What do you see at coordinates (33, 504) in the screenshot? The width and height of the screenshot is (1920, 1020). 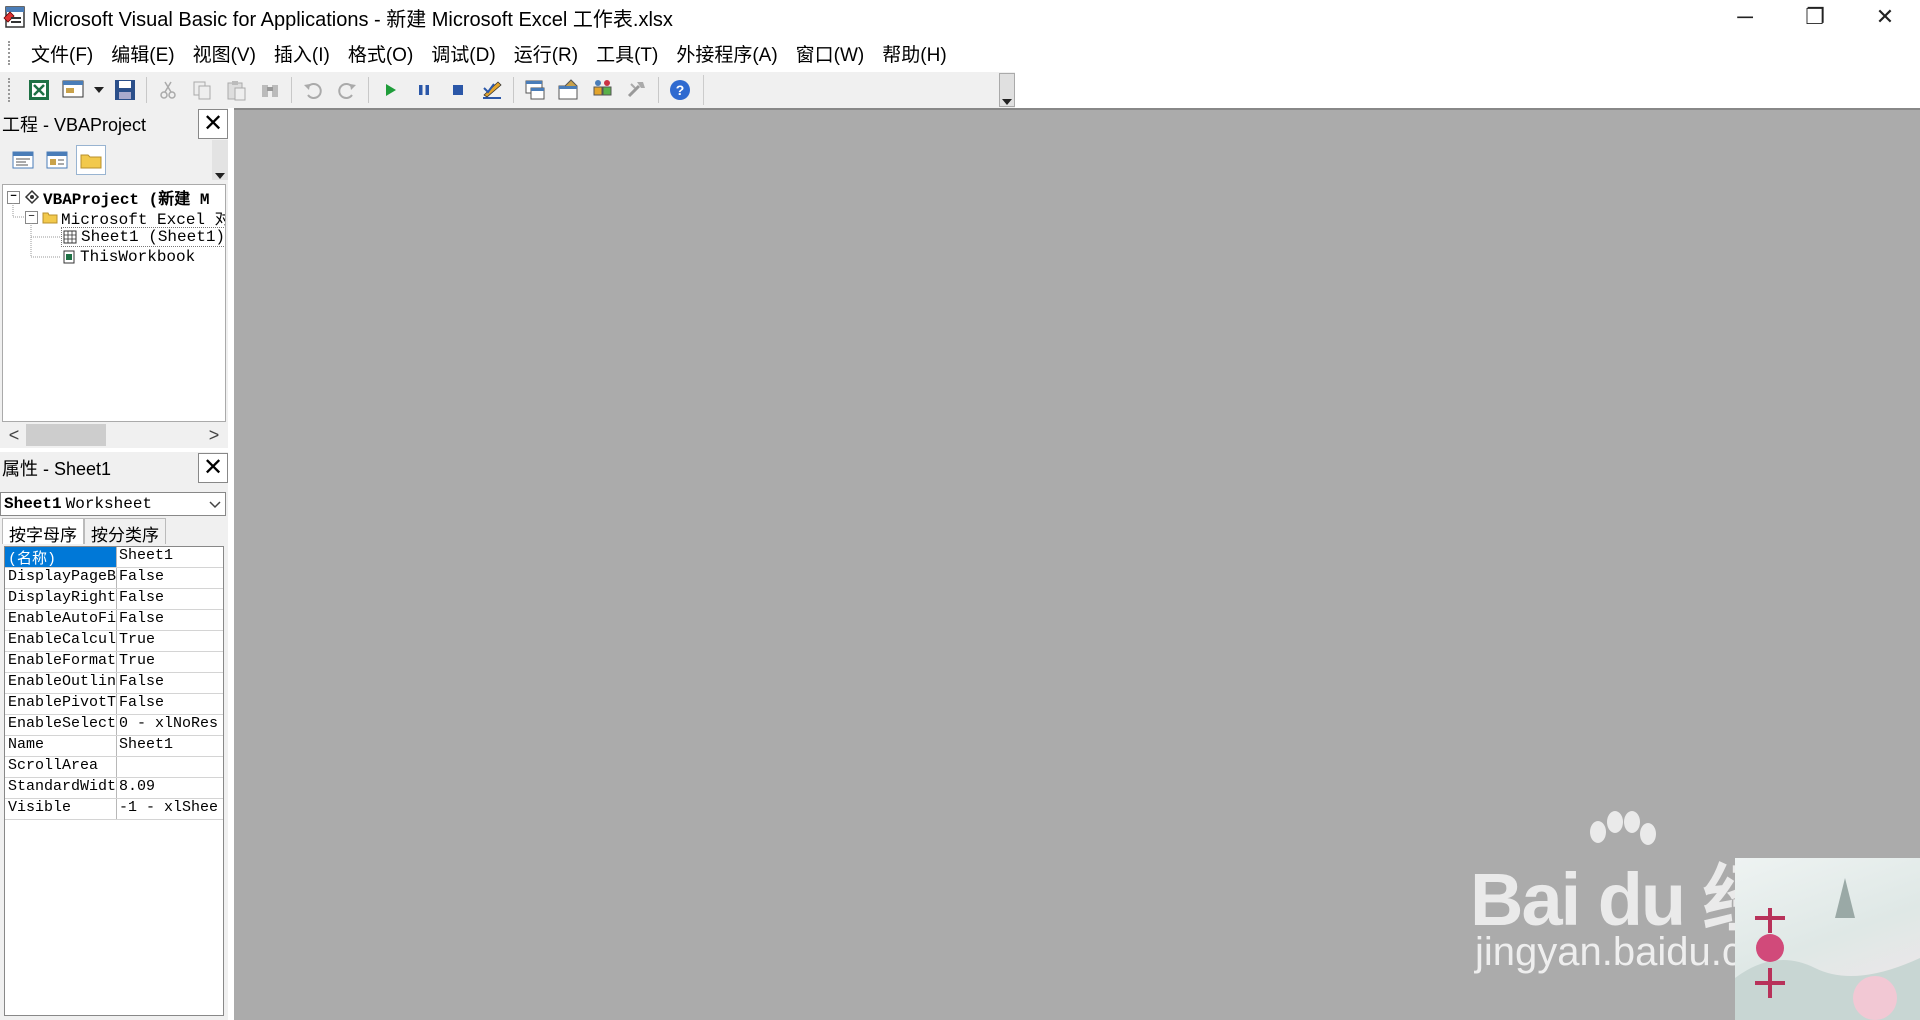 I see `object-name: Sheet1` at bounding box center [33, 504].